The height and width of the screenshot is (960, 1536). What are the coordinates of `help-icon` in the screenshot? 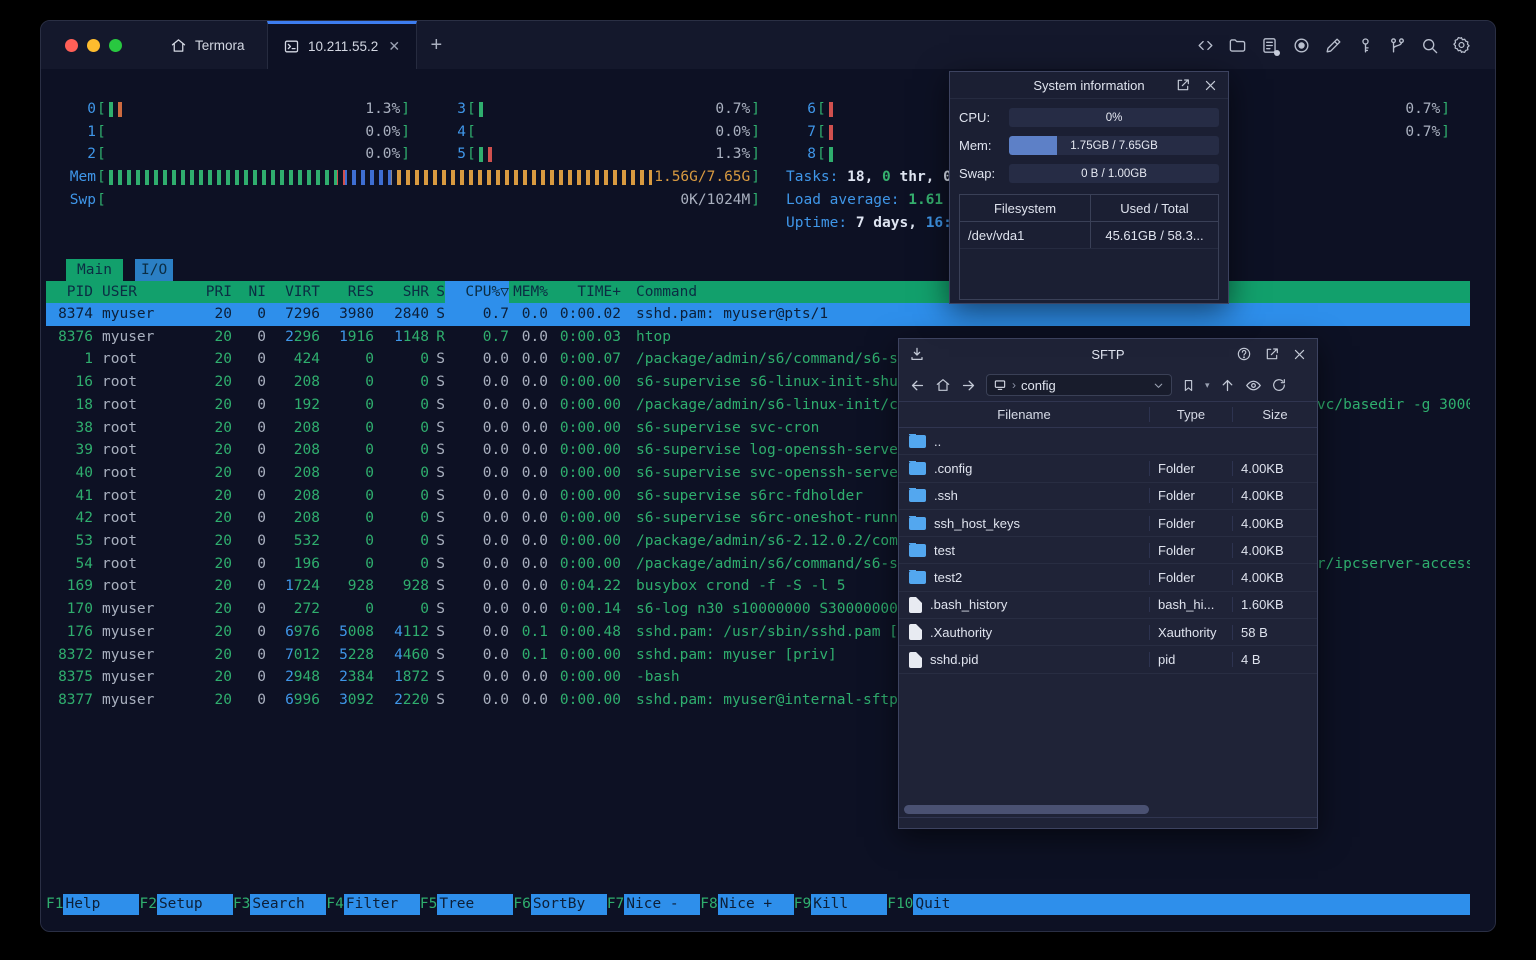 It's located at (1244, 354).